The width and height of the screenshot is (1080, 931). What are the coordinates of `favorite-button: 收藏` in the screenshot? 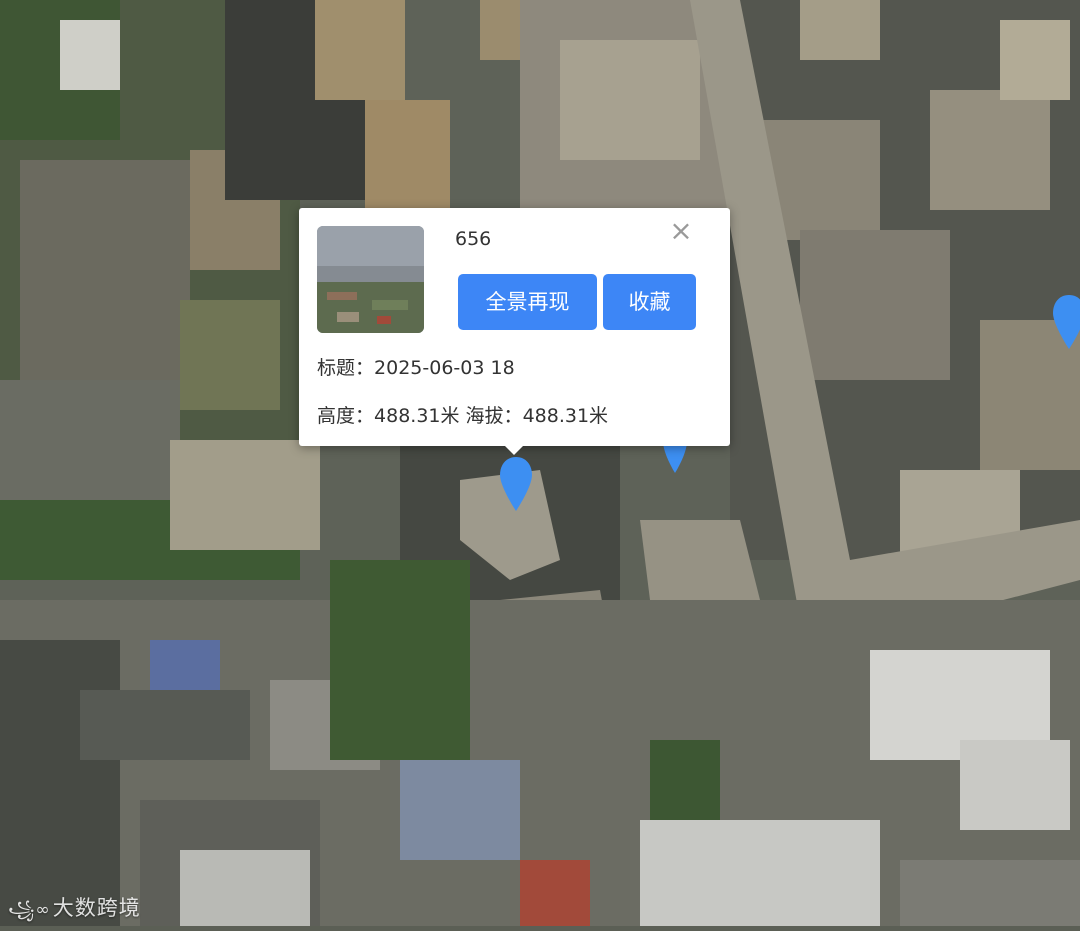 It's located at (649, 302).